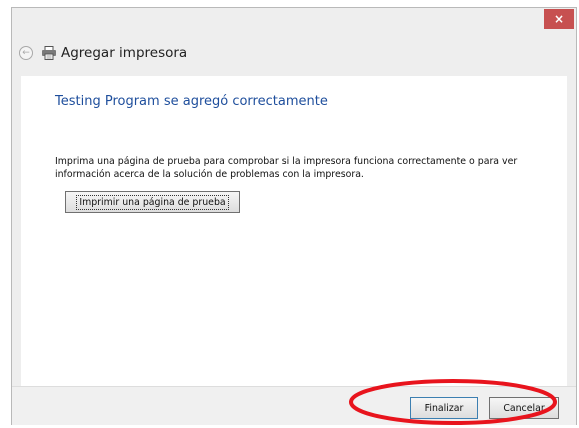 This screenshot has height=428, width=579. What do you see at coordinates (191, 101) in the screenshot?
I see `success-heading: Testing Program se agregó correctamente` at bounding box center [191, 101].